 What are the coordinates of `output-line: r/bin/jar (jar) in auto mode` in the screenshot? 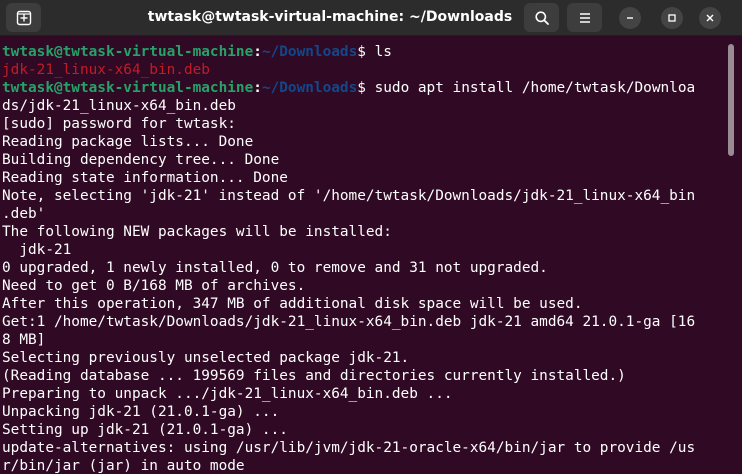 It's located at (364, 465).